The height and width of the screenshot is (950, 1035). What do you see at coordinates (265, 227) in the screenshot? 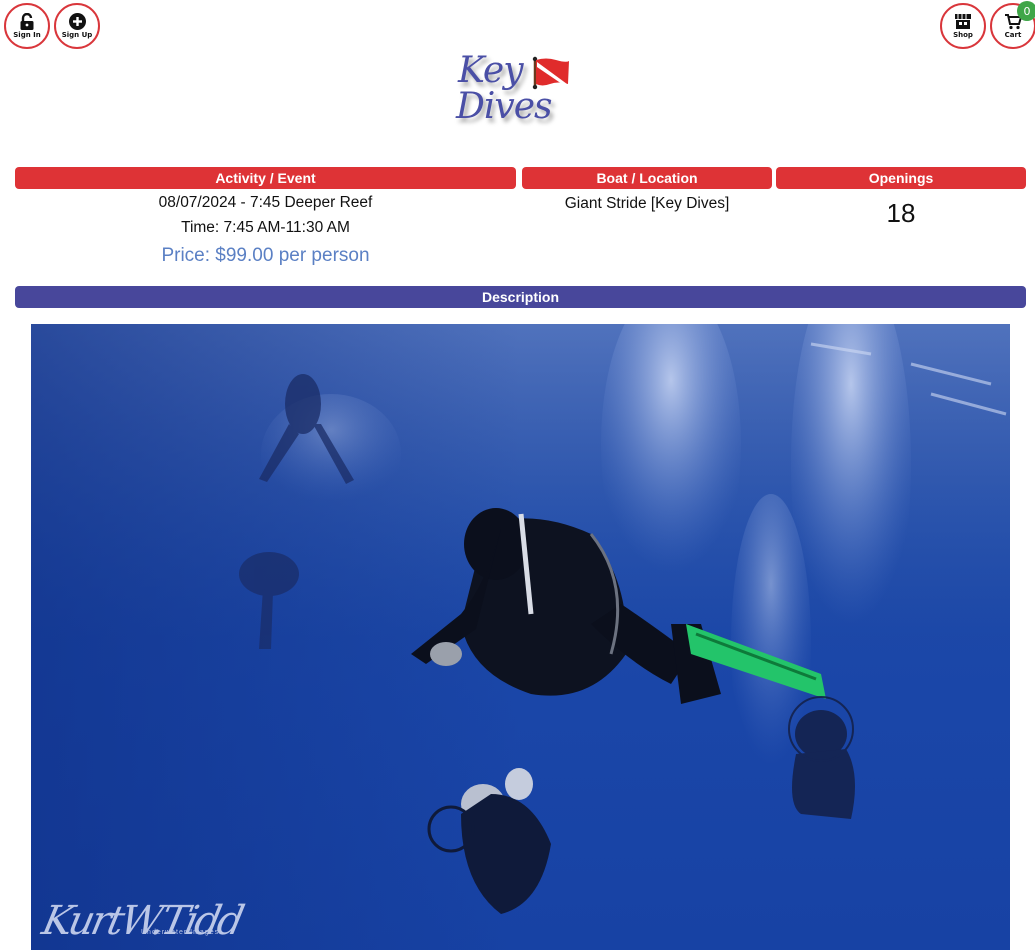
I see `activity-time: Time: 7:45 AM-11:30 AM` at bounding box center [265, 227].